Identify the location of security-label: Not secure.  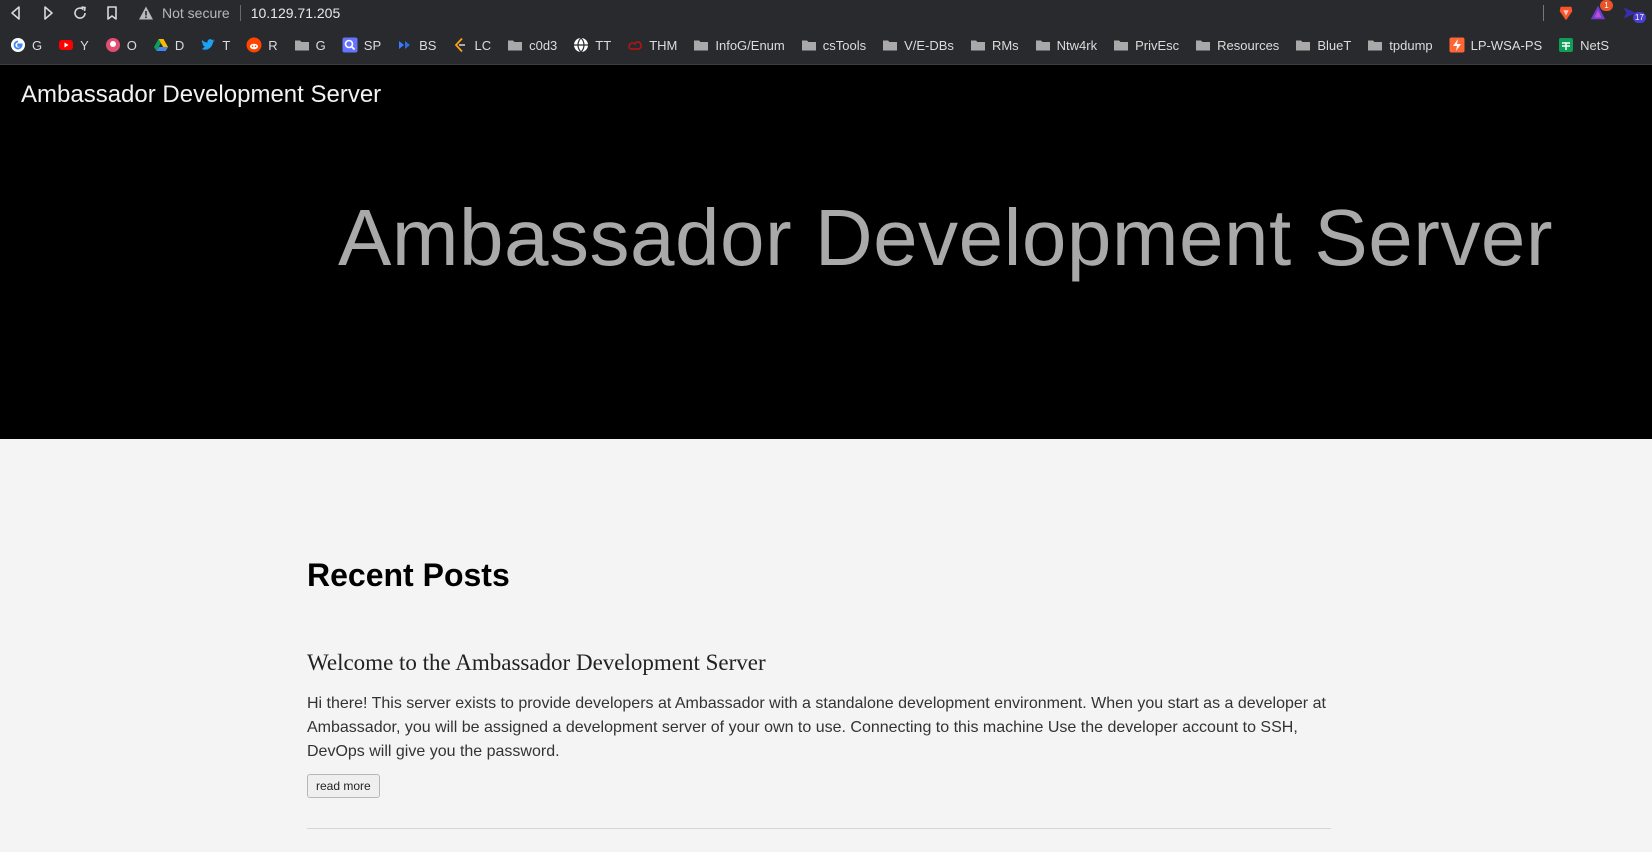
(196, 13).